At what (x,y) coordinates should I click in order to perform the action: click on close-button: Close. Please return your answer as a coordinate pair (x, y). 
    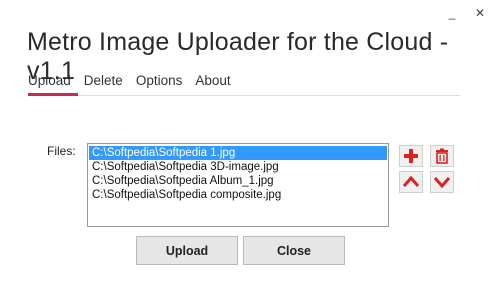
    Looking at the image, I should click on (294, 250).